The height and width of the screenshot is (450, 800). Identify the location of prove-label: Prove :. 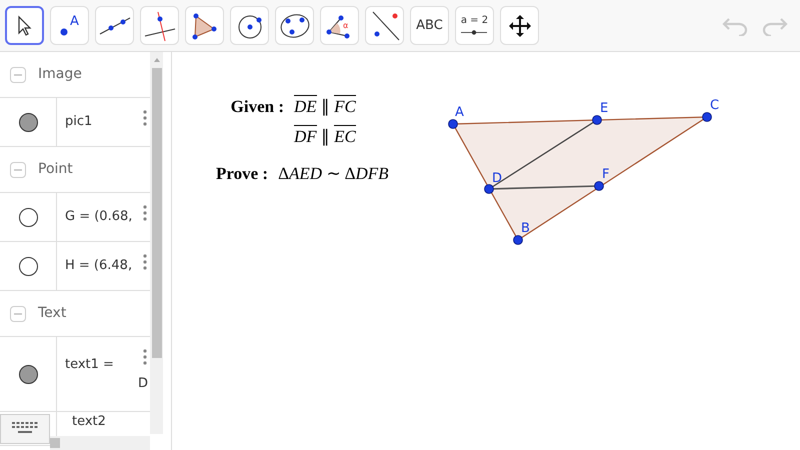
(242, 174).